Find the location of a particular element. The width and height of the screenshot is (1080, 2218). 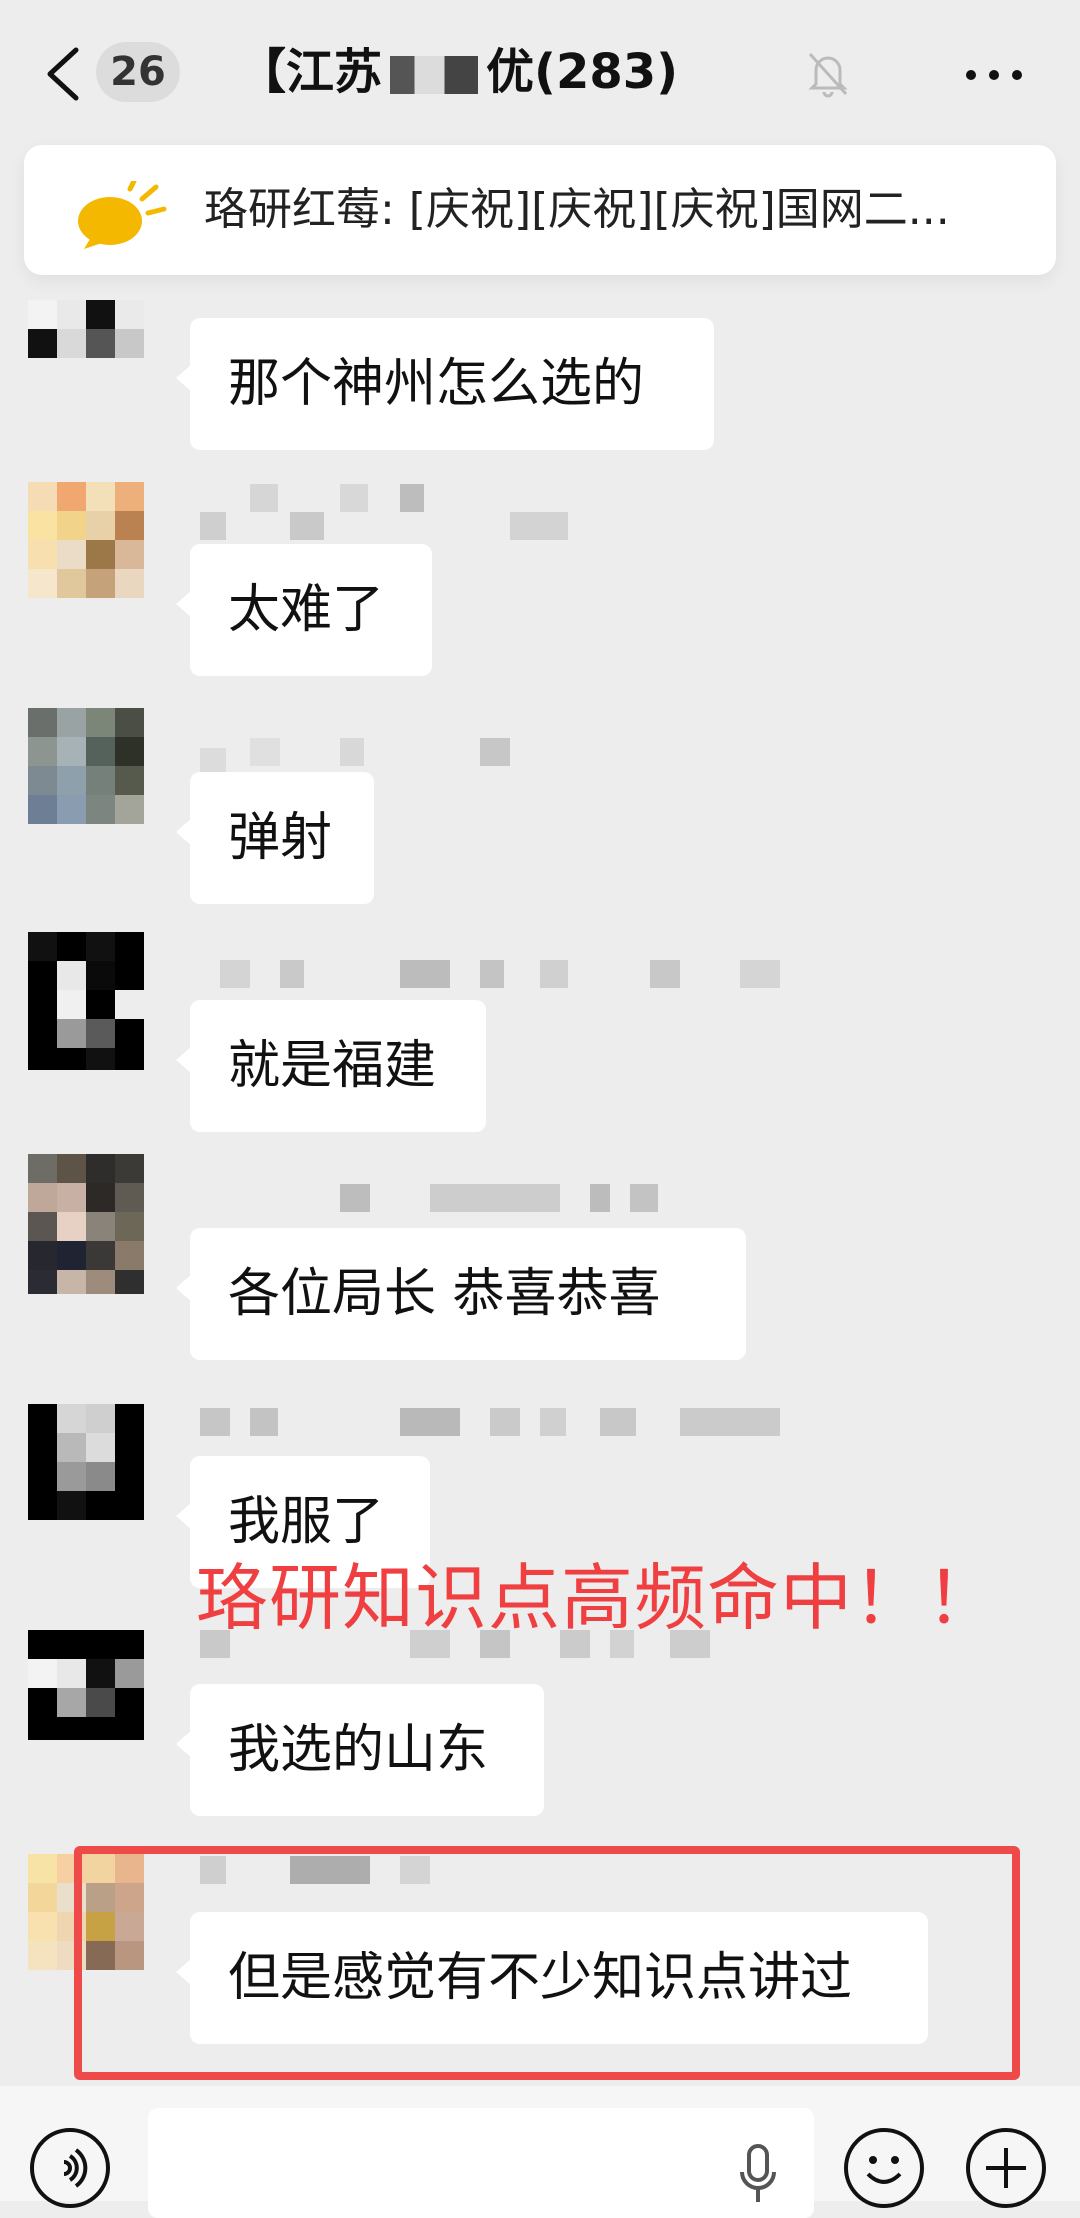

message-bubble: 我选的山东 is located at coordinates (360, 1750).